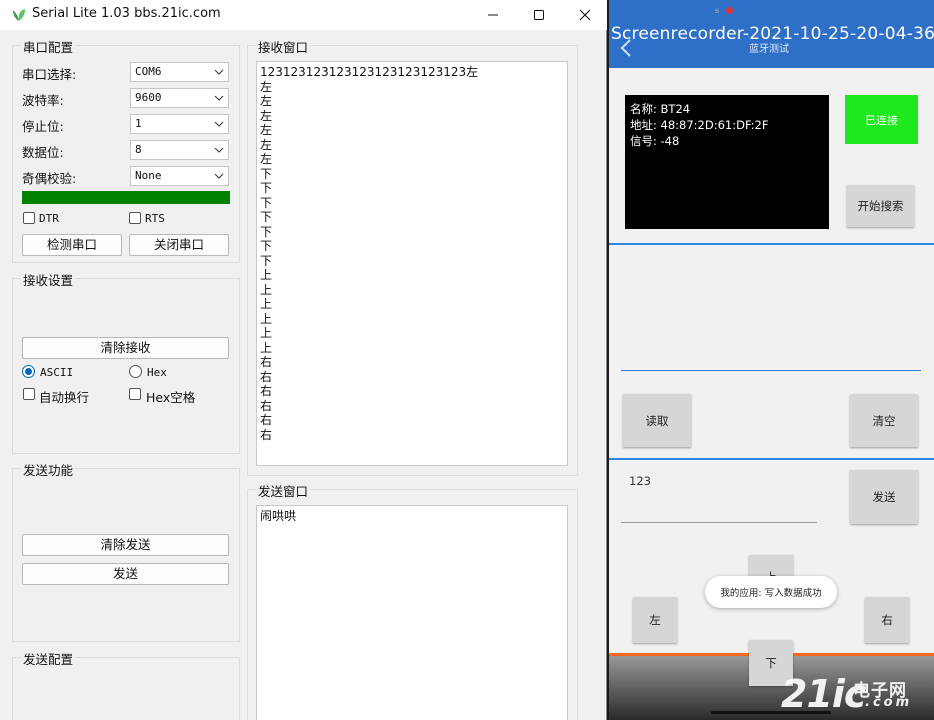 This screenshot has width=934, height=720. I want to click on send-config-group: 发送配置, so click(126, 684).